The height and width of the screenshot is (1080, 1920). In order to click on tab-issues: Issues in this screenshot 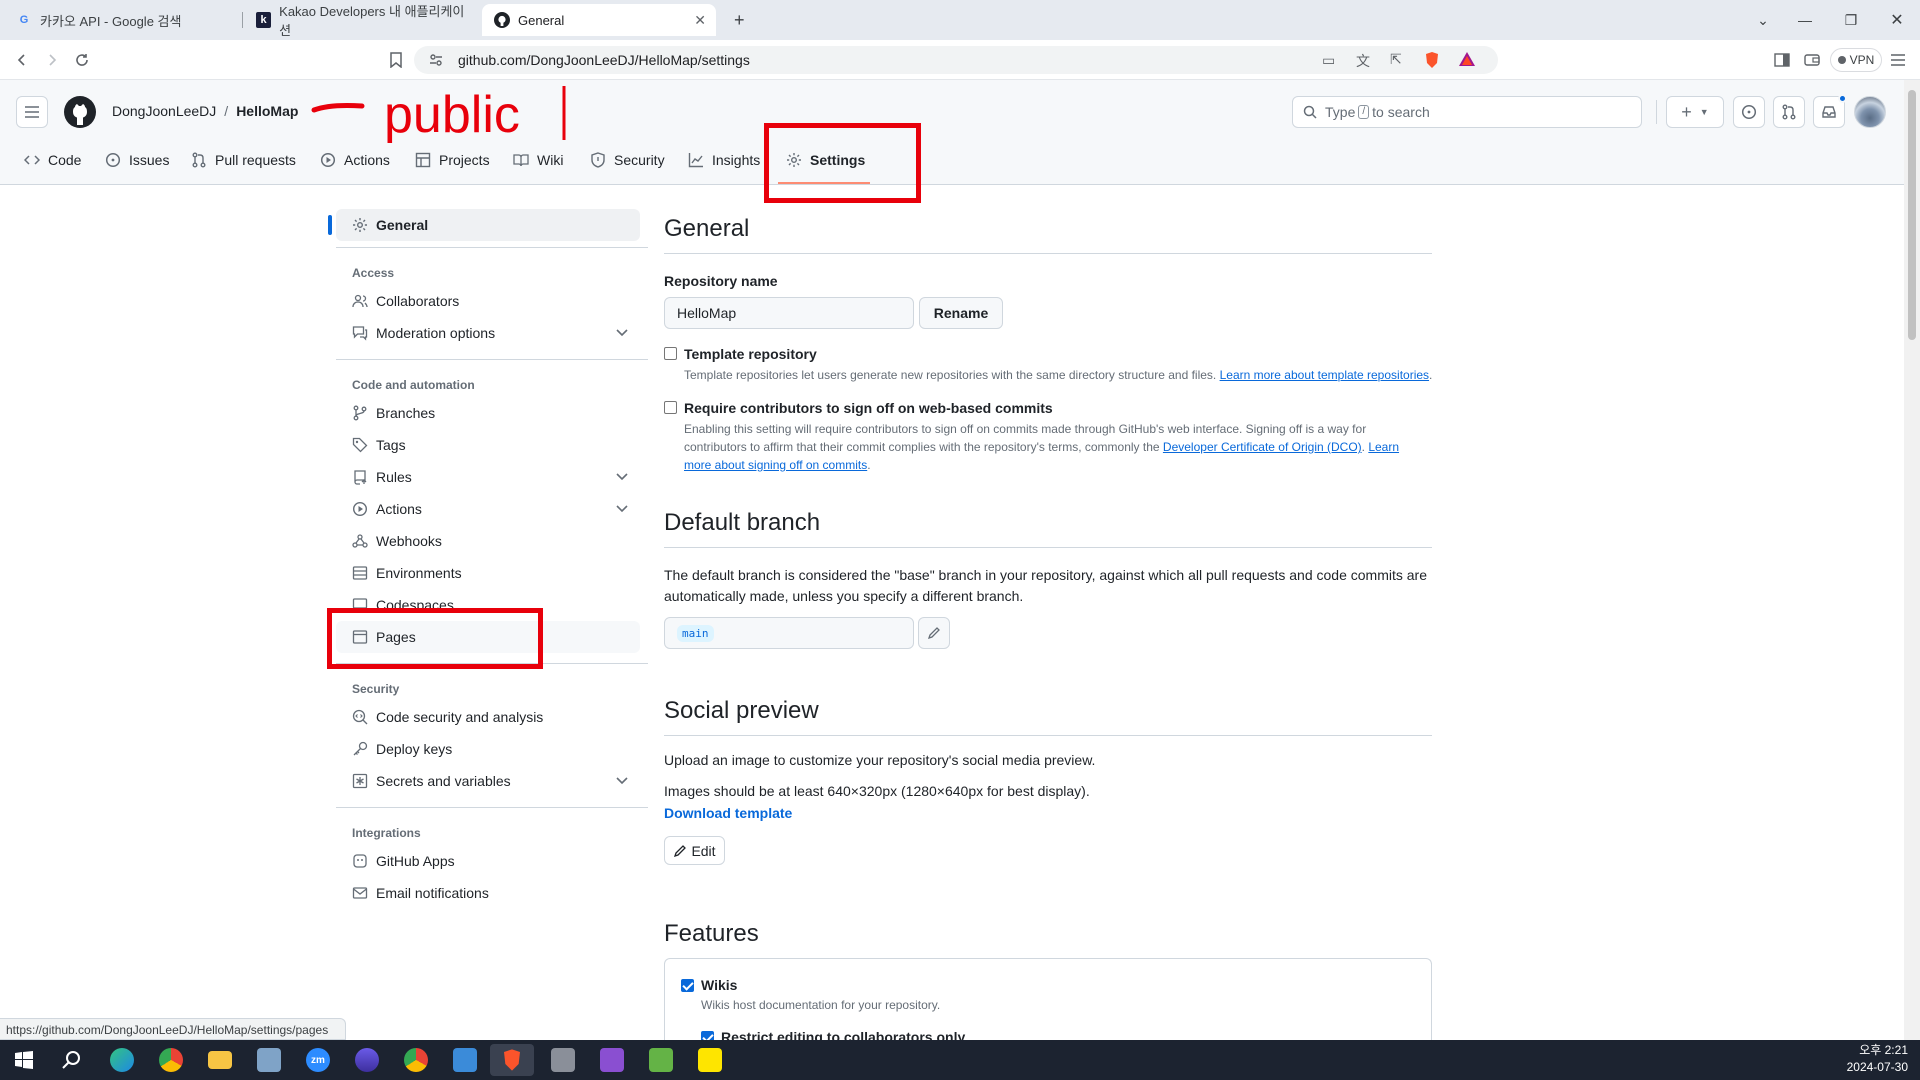, I will do `click(137, 160)`.